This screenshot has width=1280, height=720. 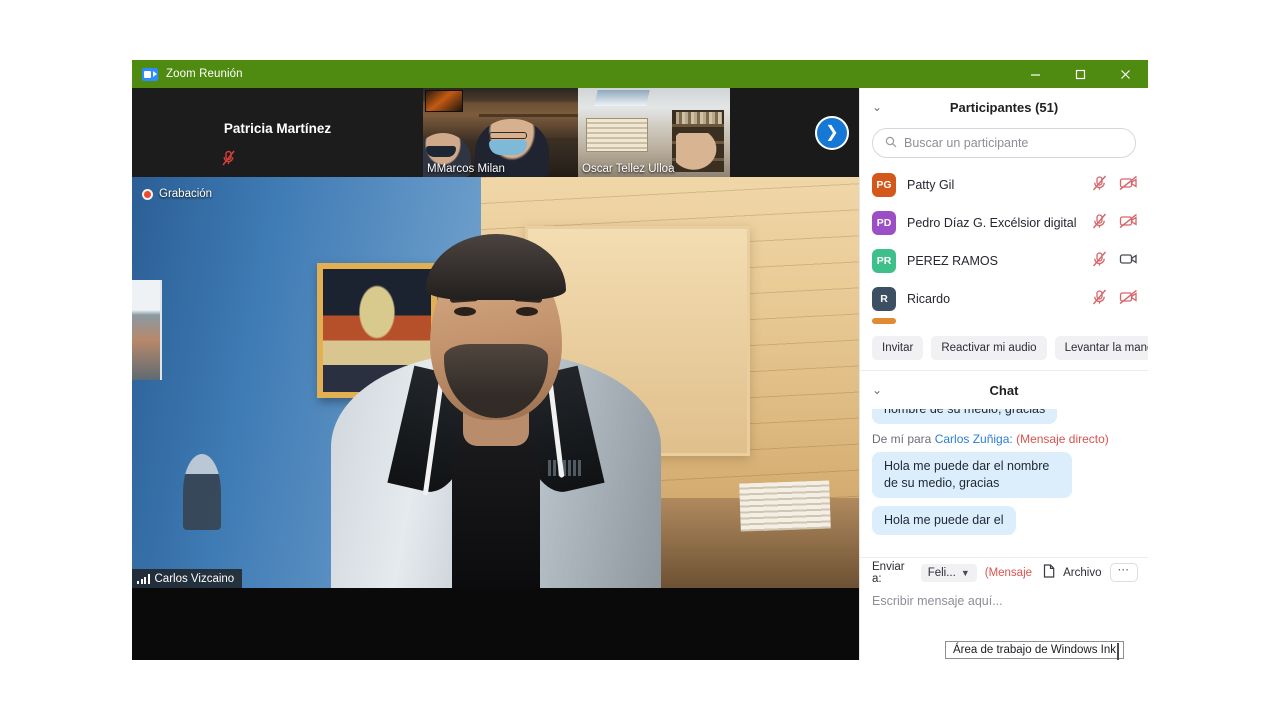 I want to click on chat-recipient-dropdown: Feli... ▼, so click(x=948, y=572).